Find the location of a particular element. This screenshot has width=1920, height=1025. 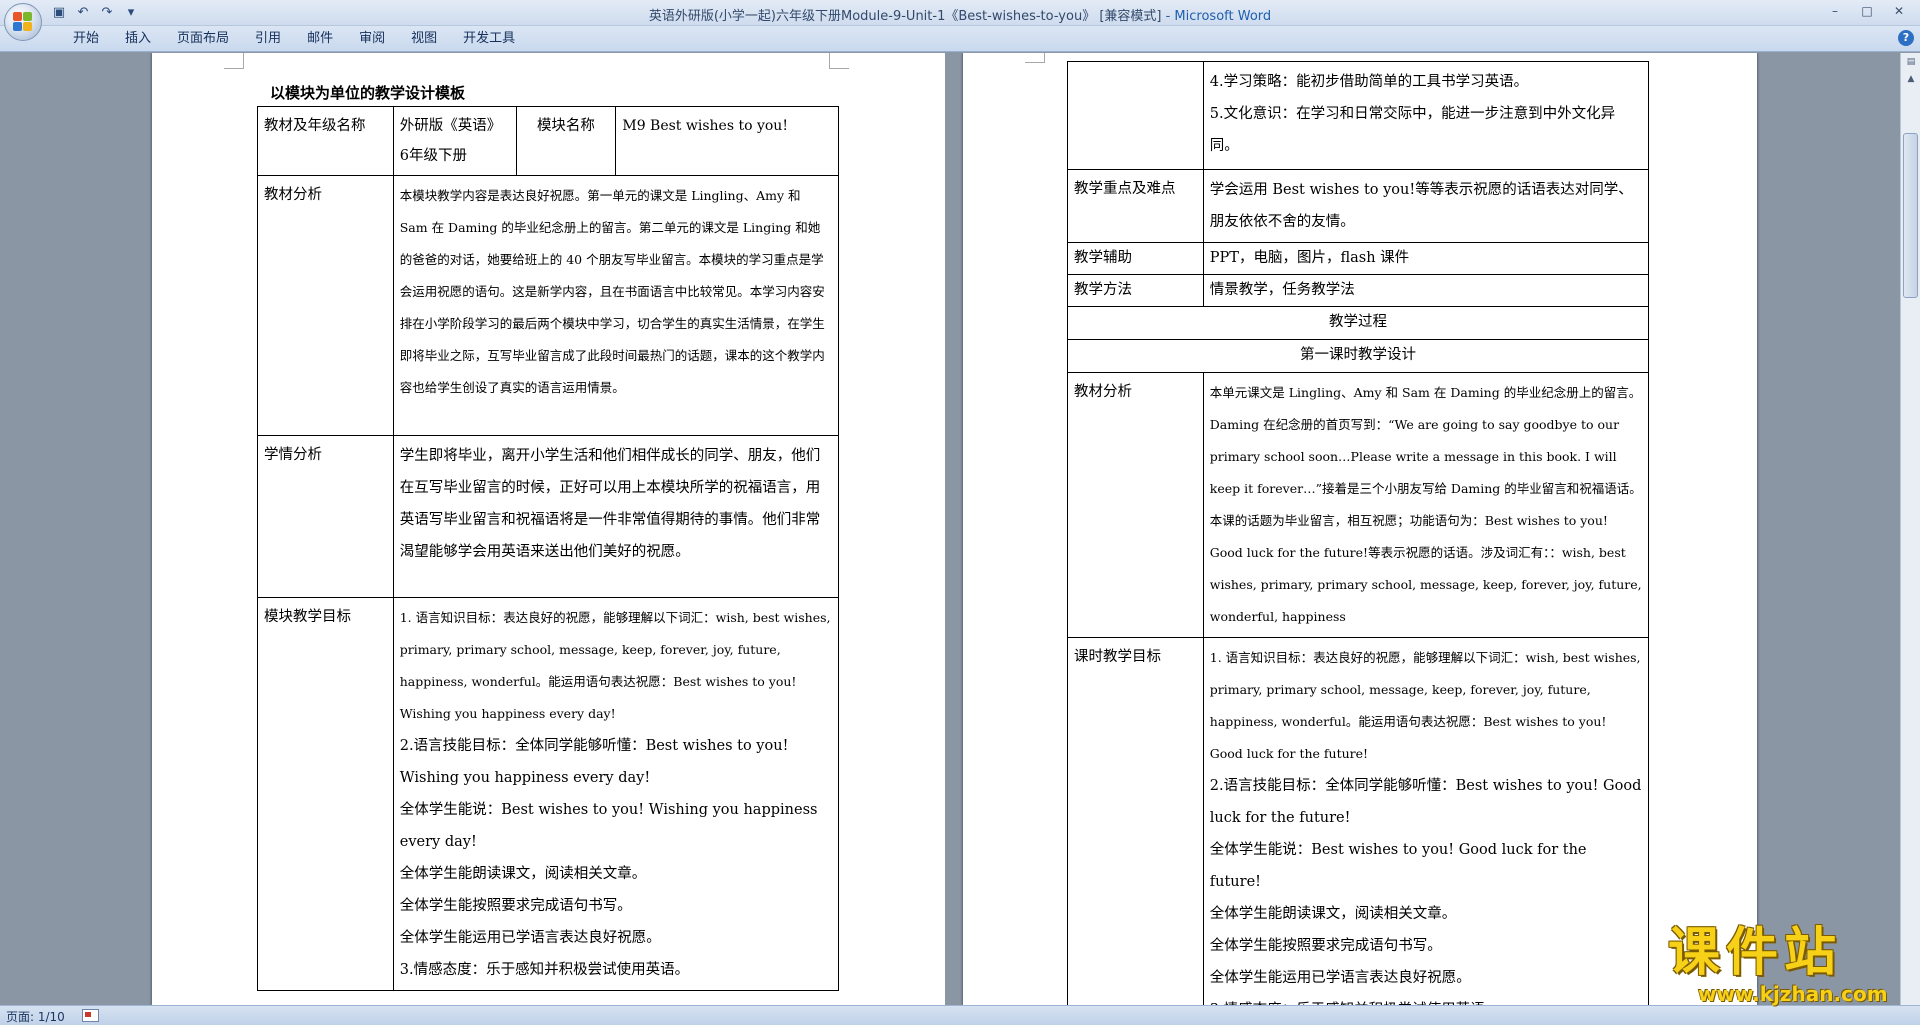

app-name: - Microsoft Word is located at coordinates (1218, 16).